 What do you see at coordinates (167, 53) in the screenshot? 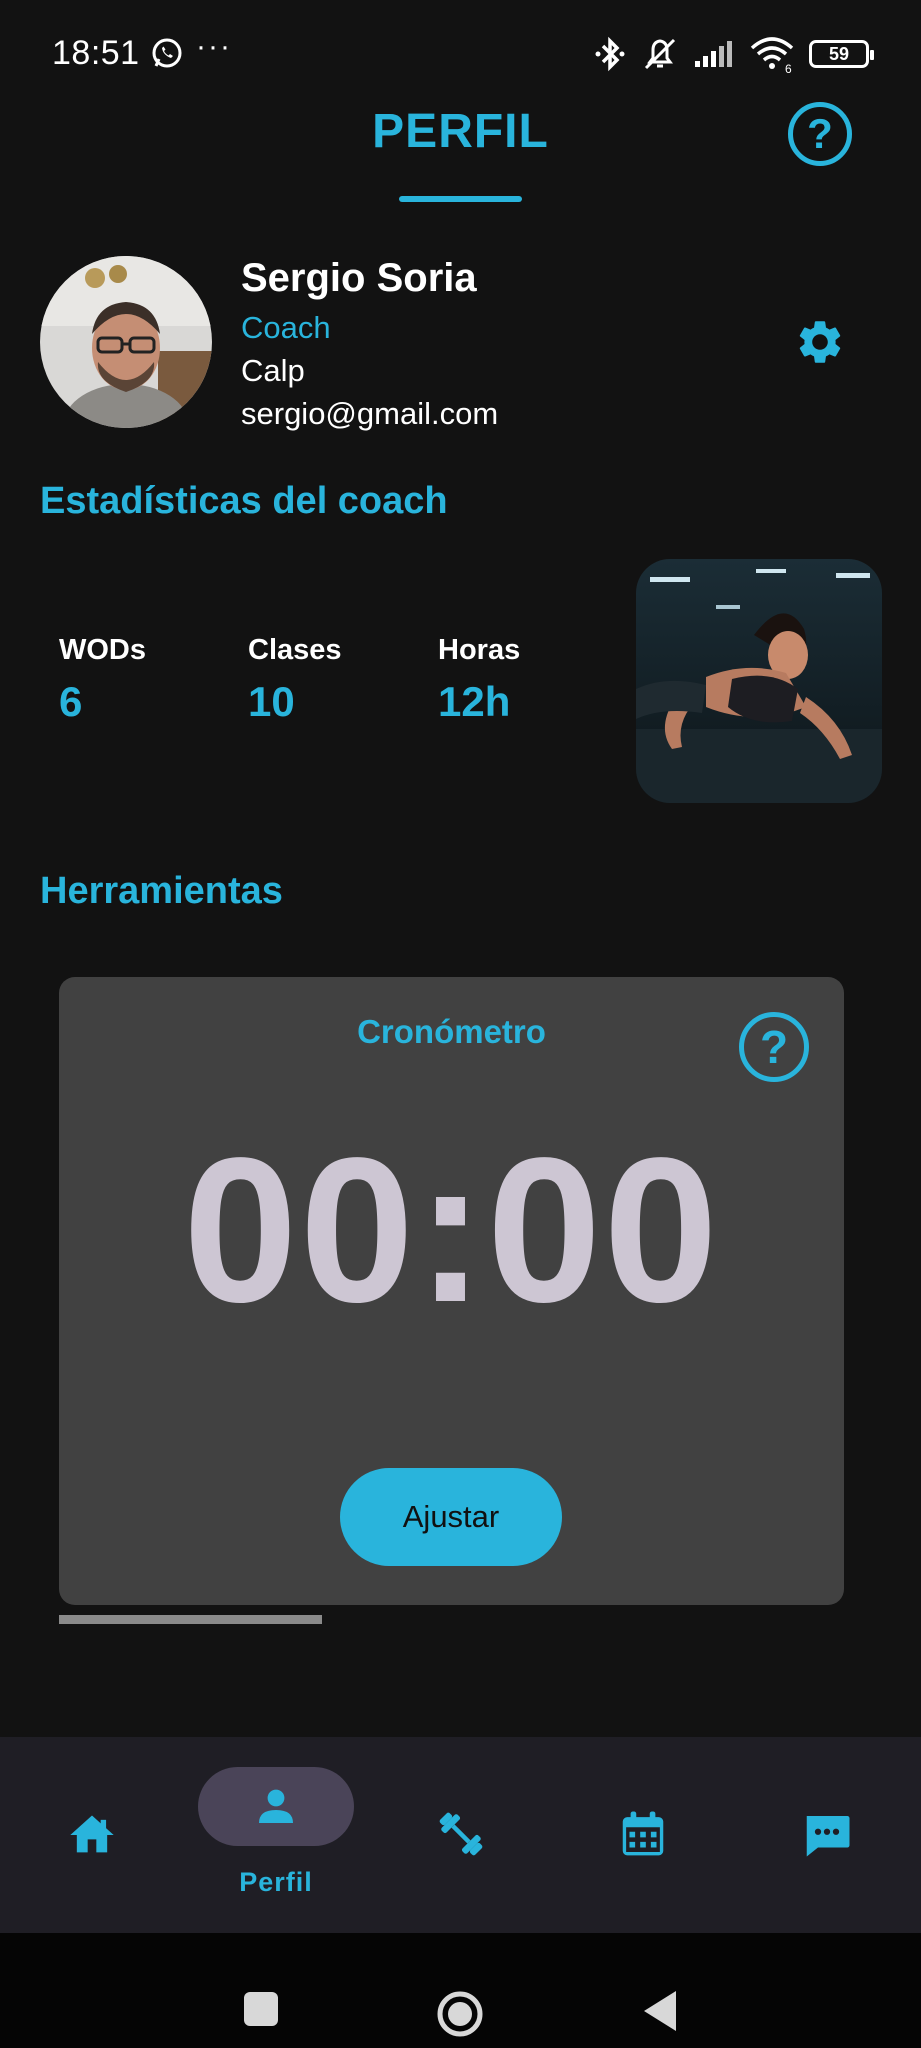
I see `whatsapp-icon` at bounding box center [167, 53].